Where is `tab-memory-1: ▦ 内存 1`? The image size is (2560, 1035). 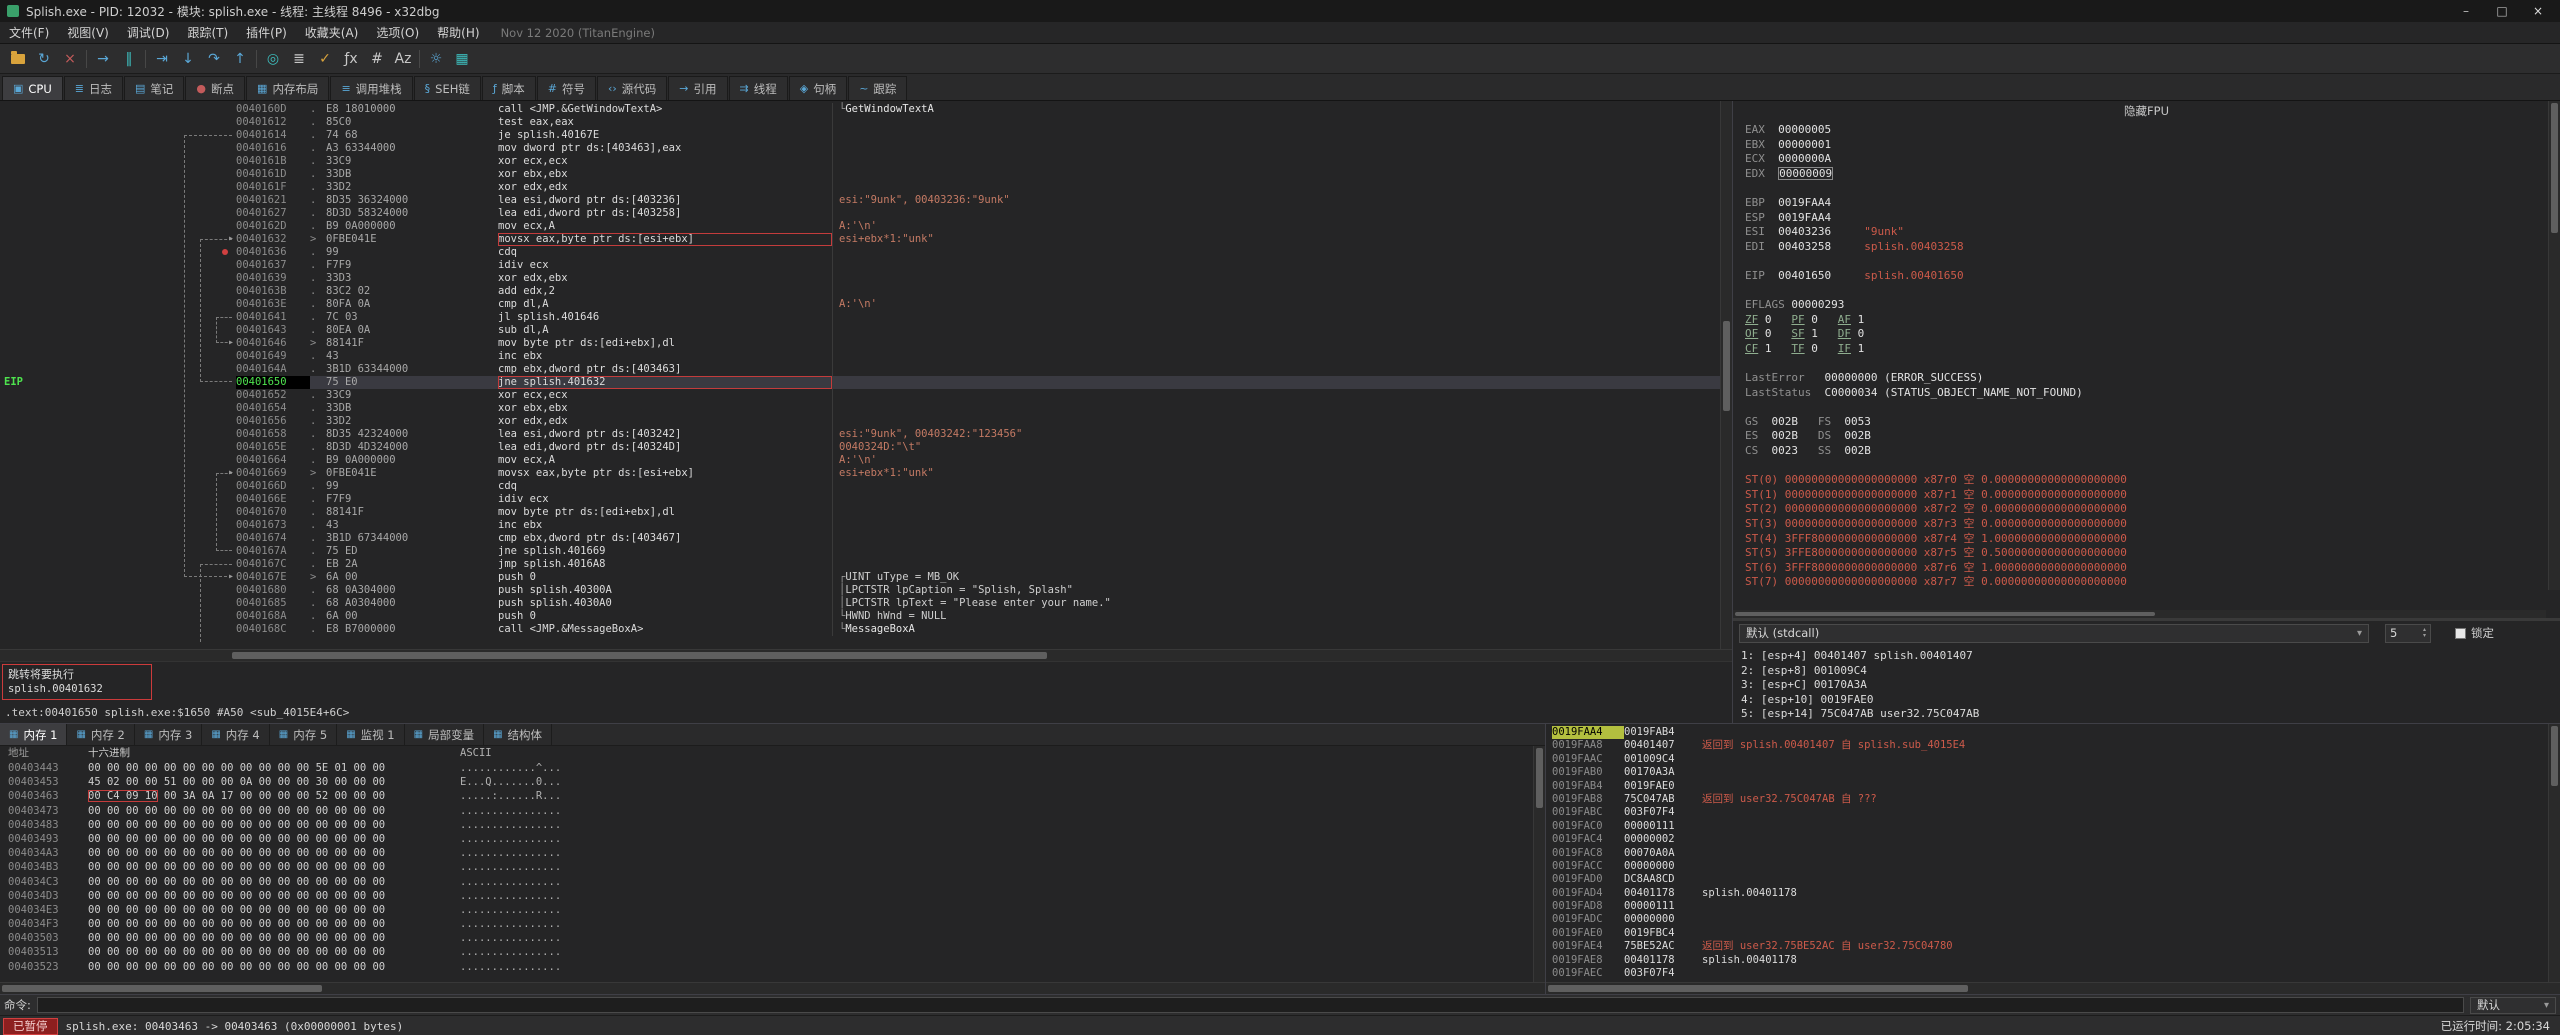 tab-memory-1: ▦ 内存 1 is located at coordinates (34, 734).